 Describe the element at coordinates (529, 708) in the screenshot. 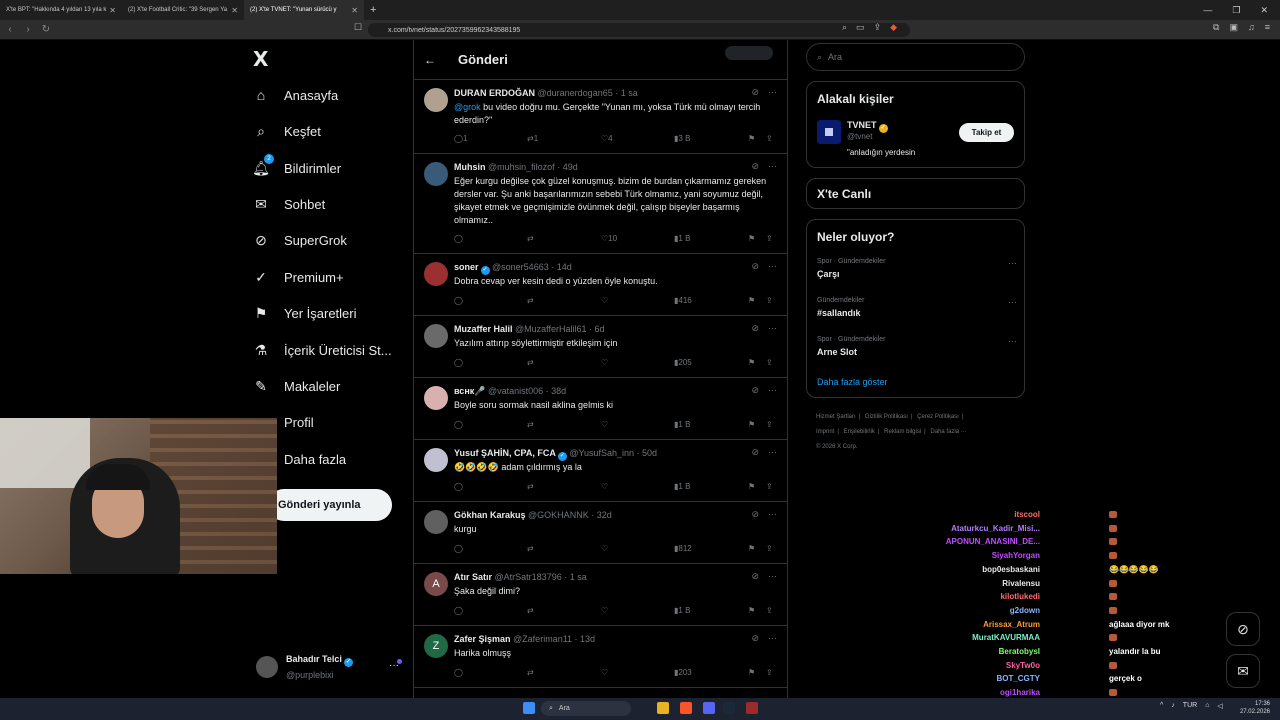

I see `windows-start-icon` at that location.